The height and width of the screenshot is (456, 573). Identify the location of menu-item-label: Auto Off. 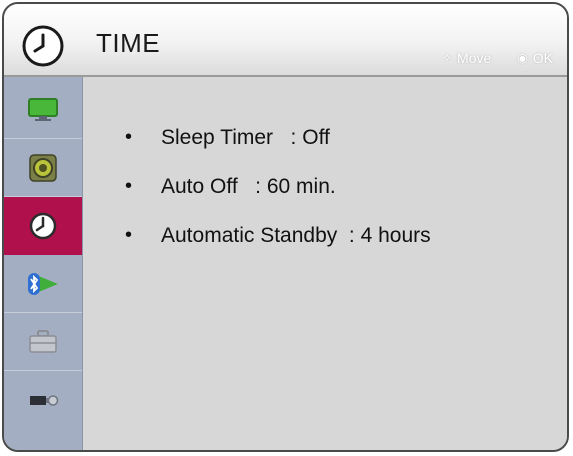
(199, 186).